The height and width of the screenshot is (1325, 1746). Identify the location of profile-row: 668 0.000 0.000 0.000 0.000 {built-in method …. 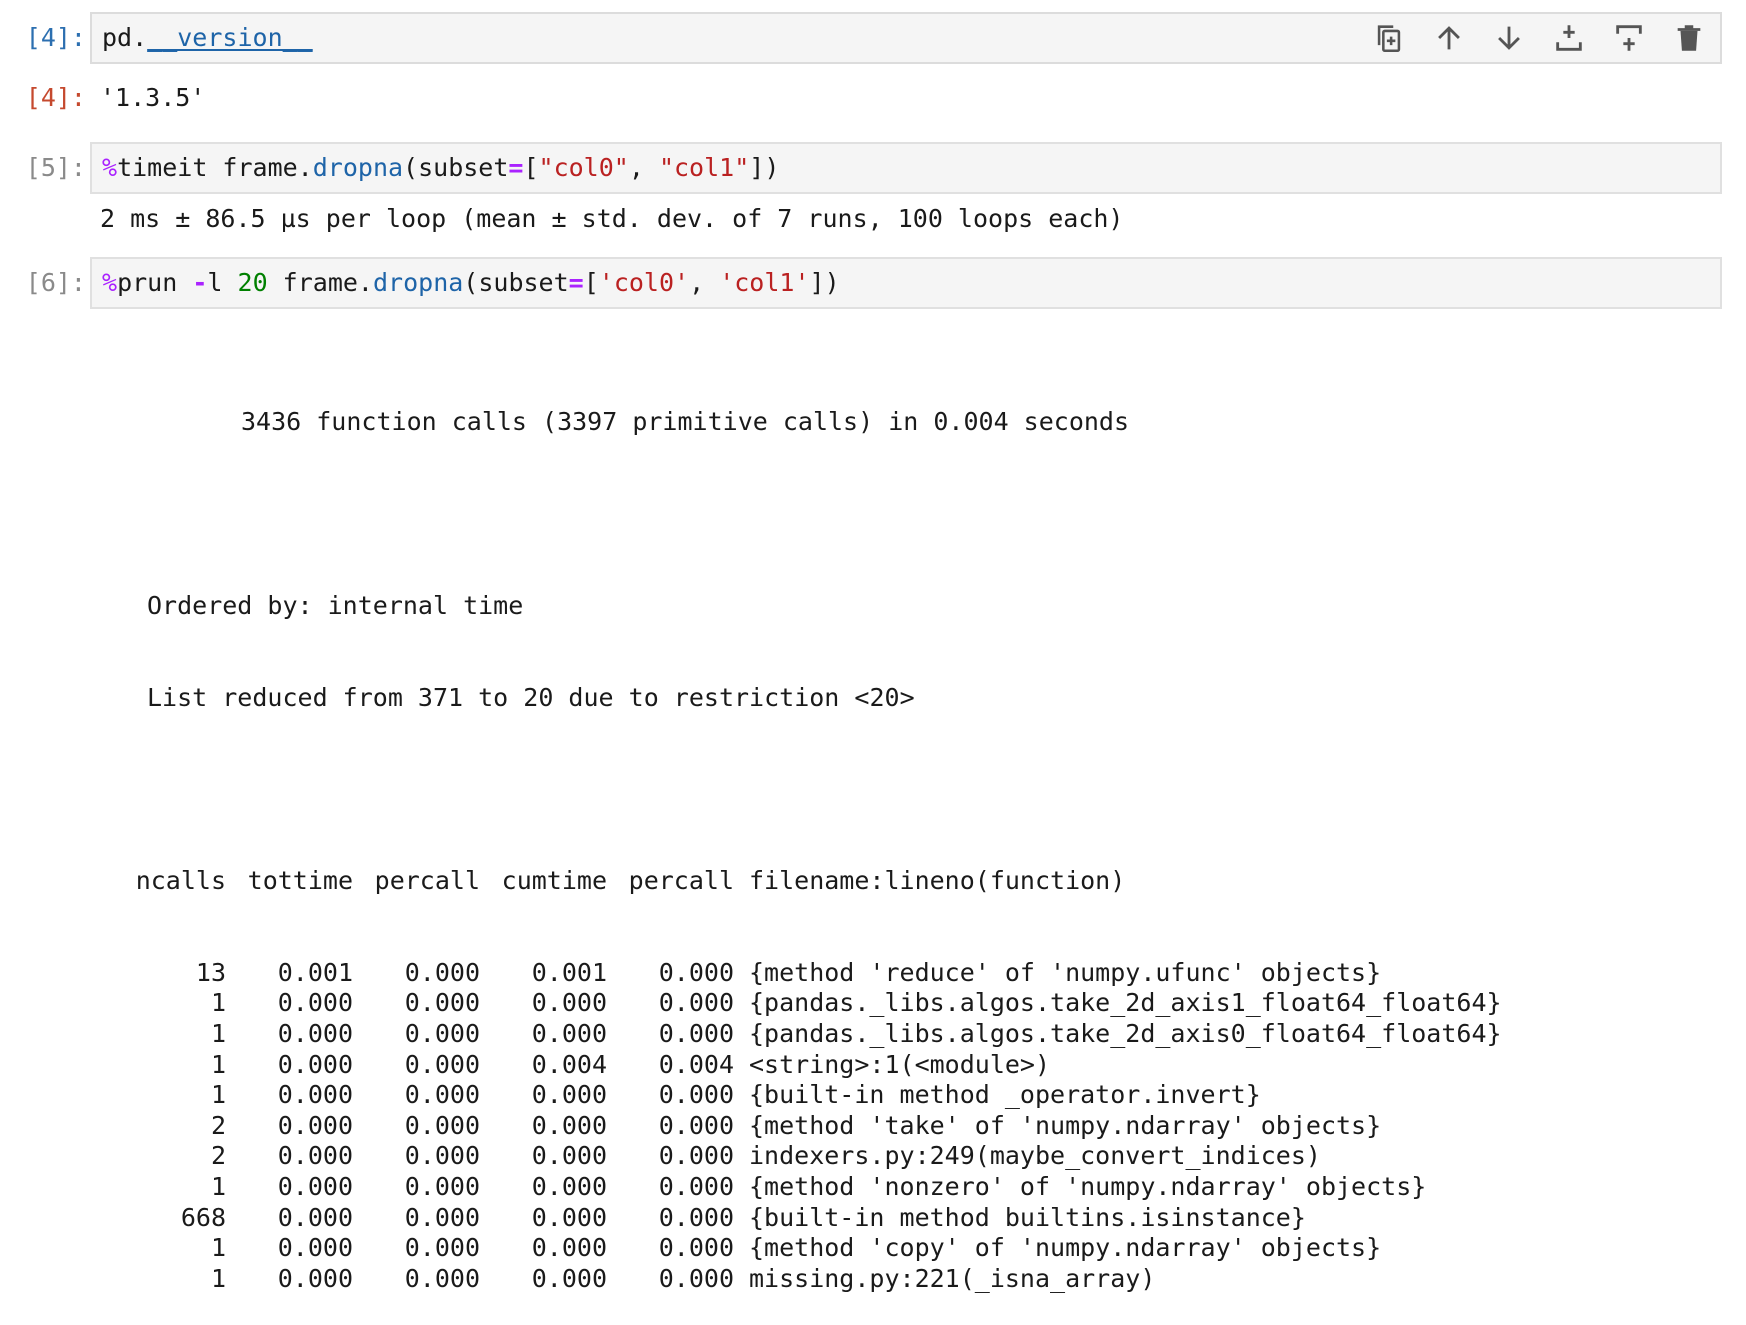
(801, 1218).